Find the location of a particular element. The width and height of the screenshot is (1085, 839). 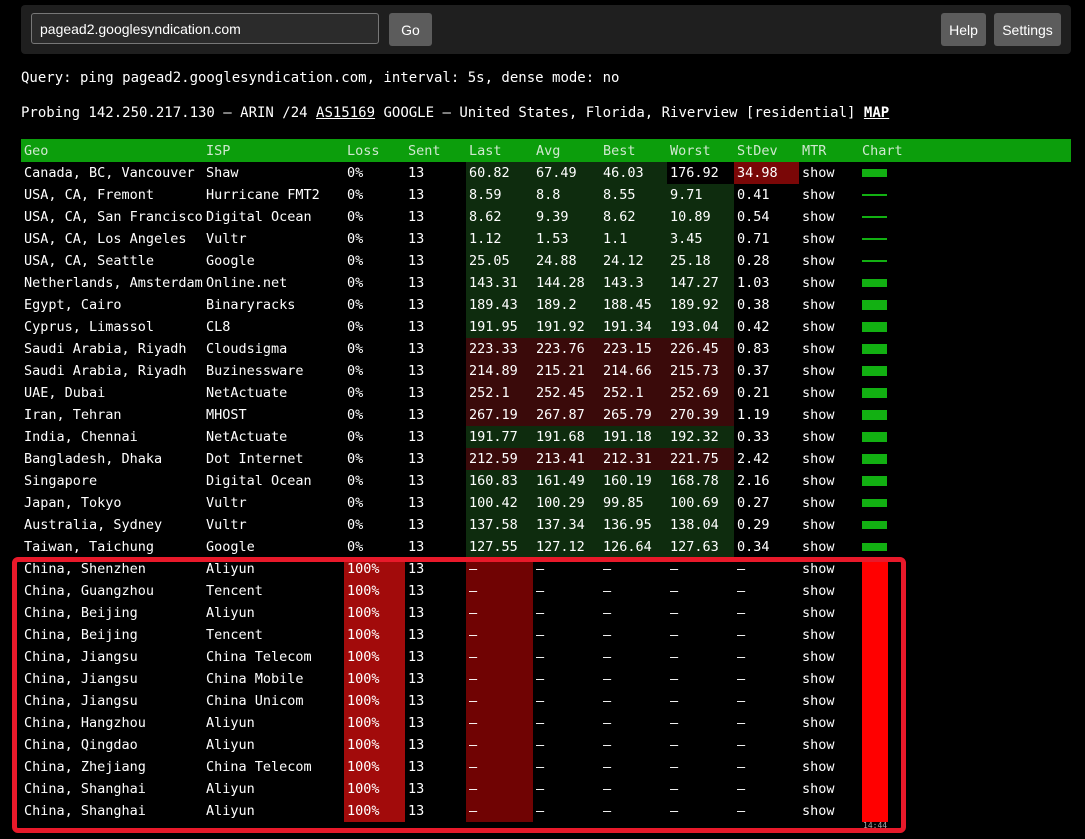

cell-stdev: 1.19 is located at coordinates (753, 415).